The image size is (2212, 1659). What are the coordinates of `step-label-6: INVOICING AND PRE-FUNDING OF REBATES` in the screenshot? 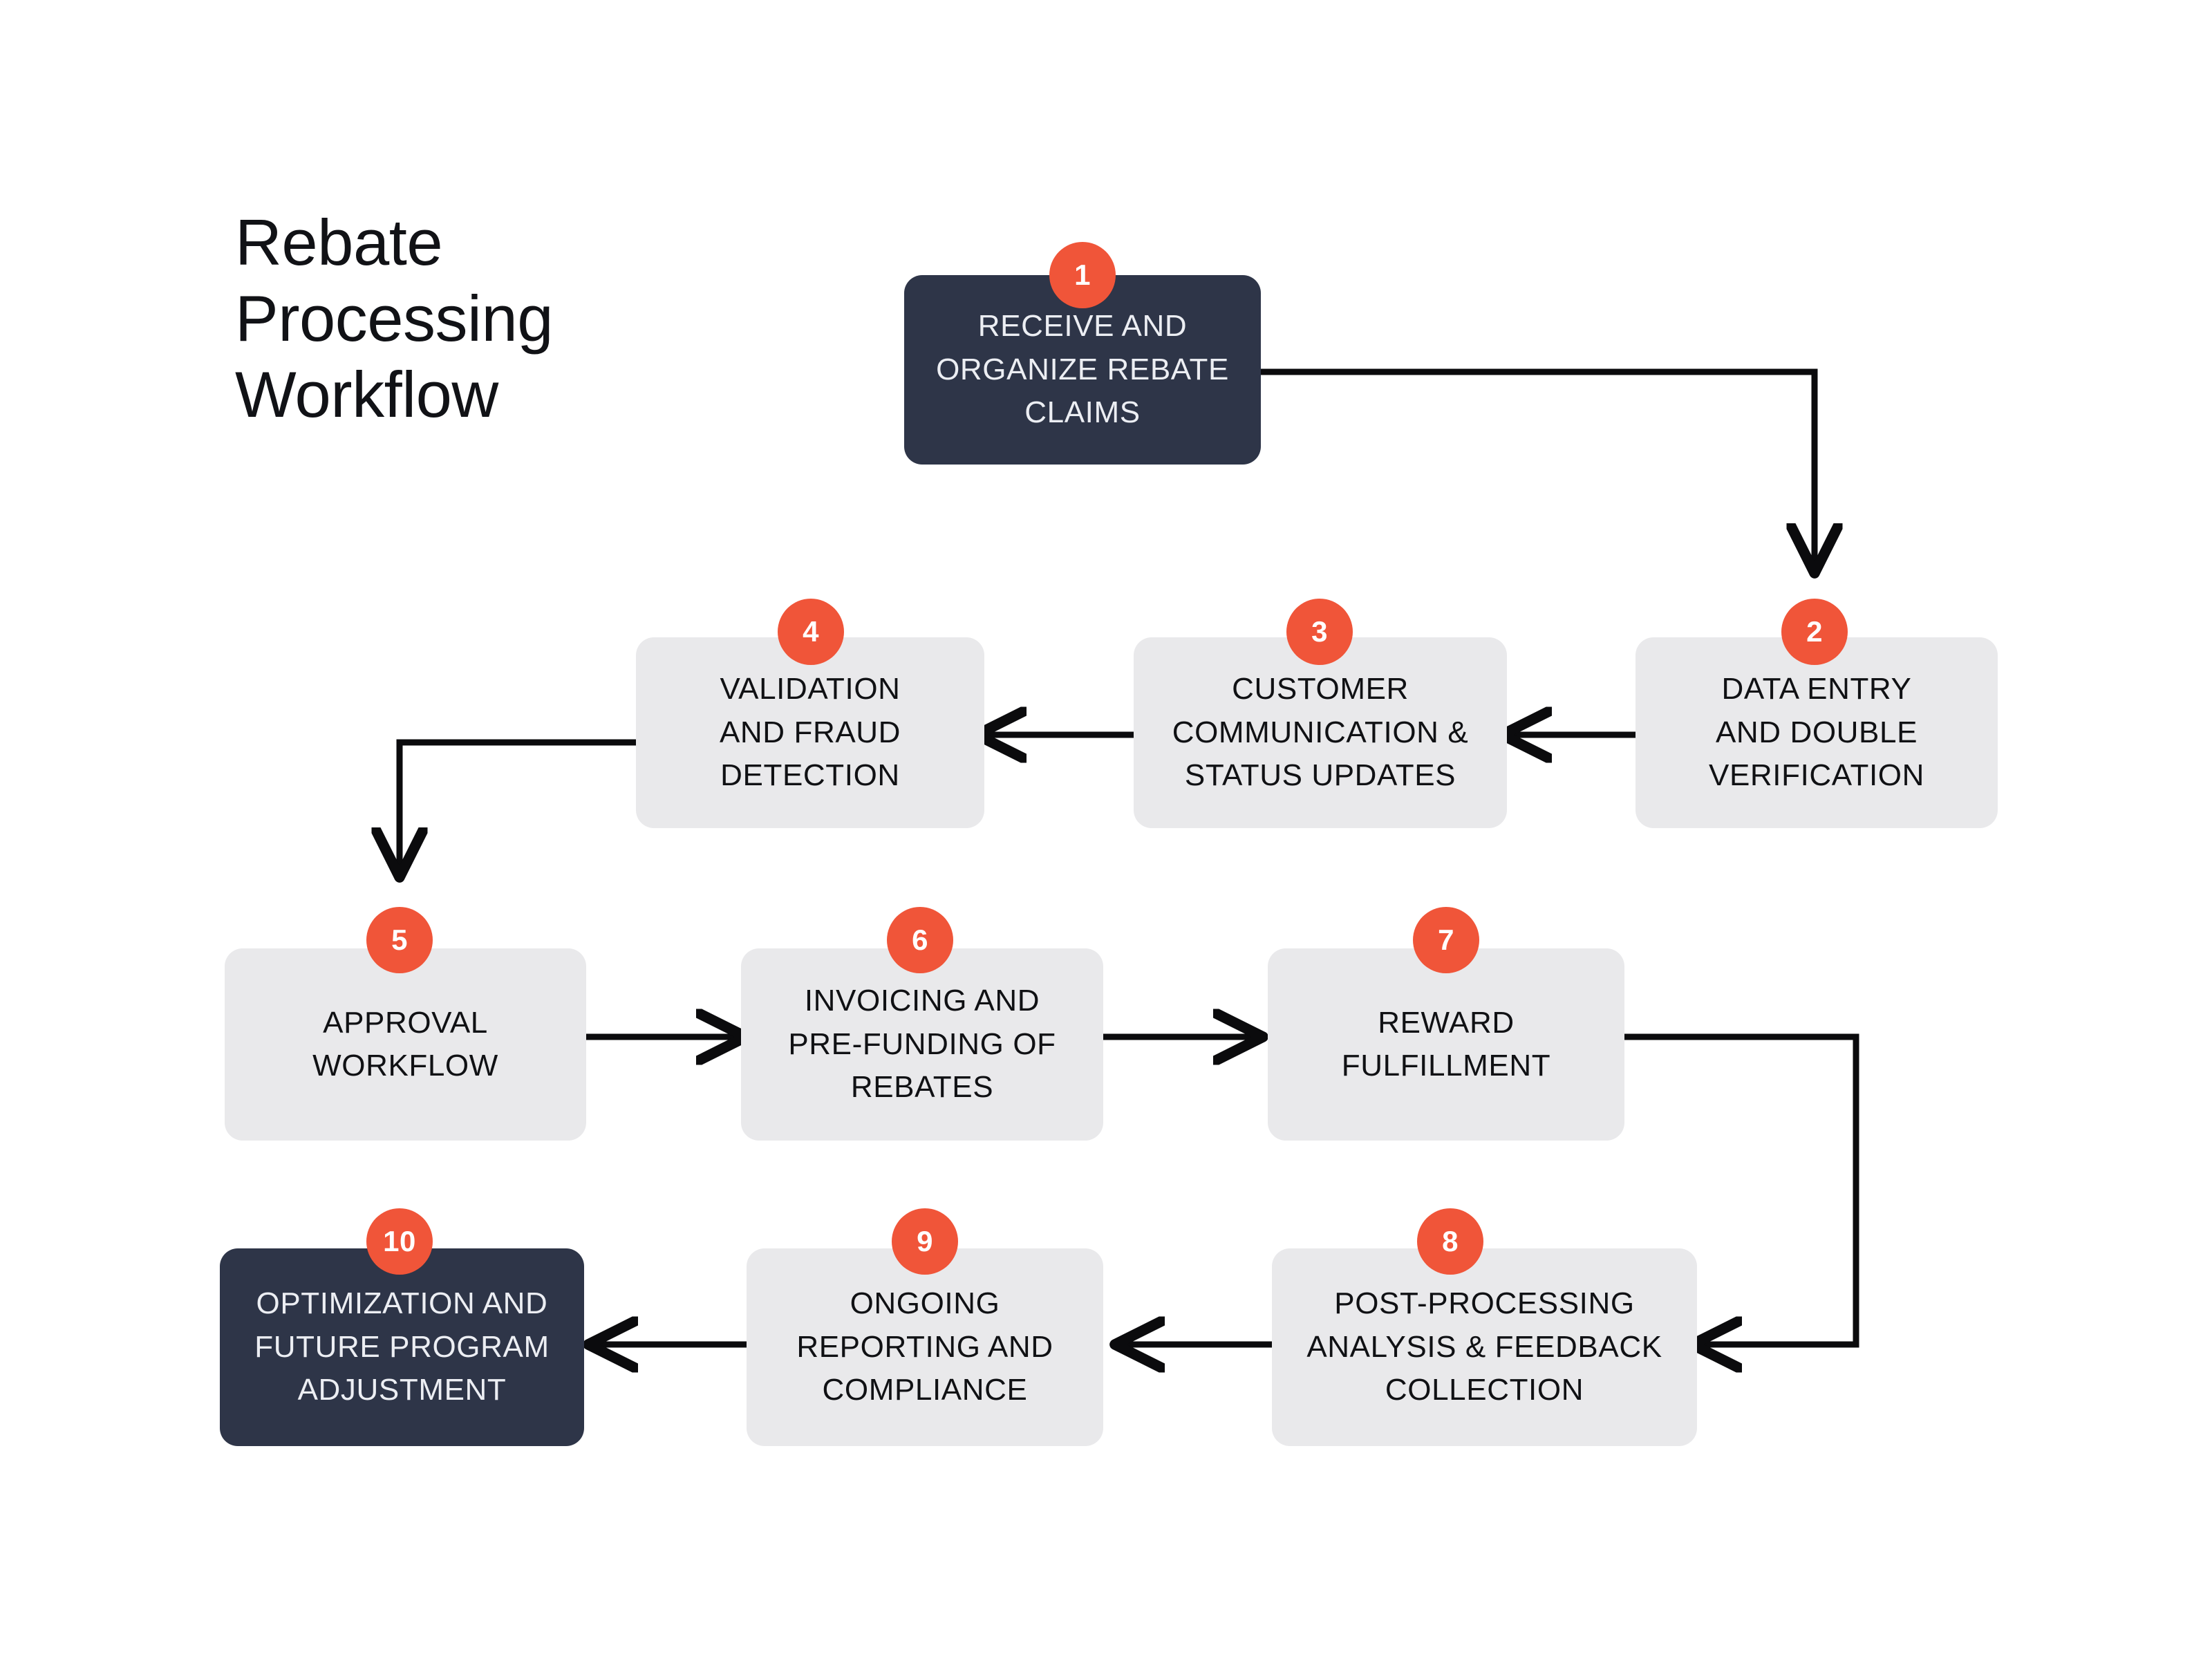 It's located at (922, 1044).